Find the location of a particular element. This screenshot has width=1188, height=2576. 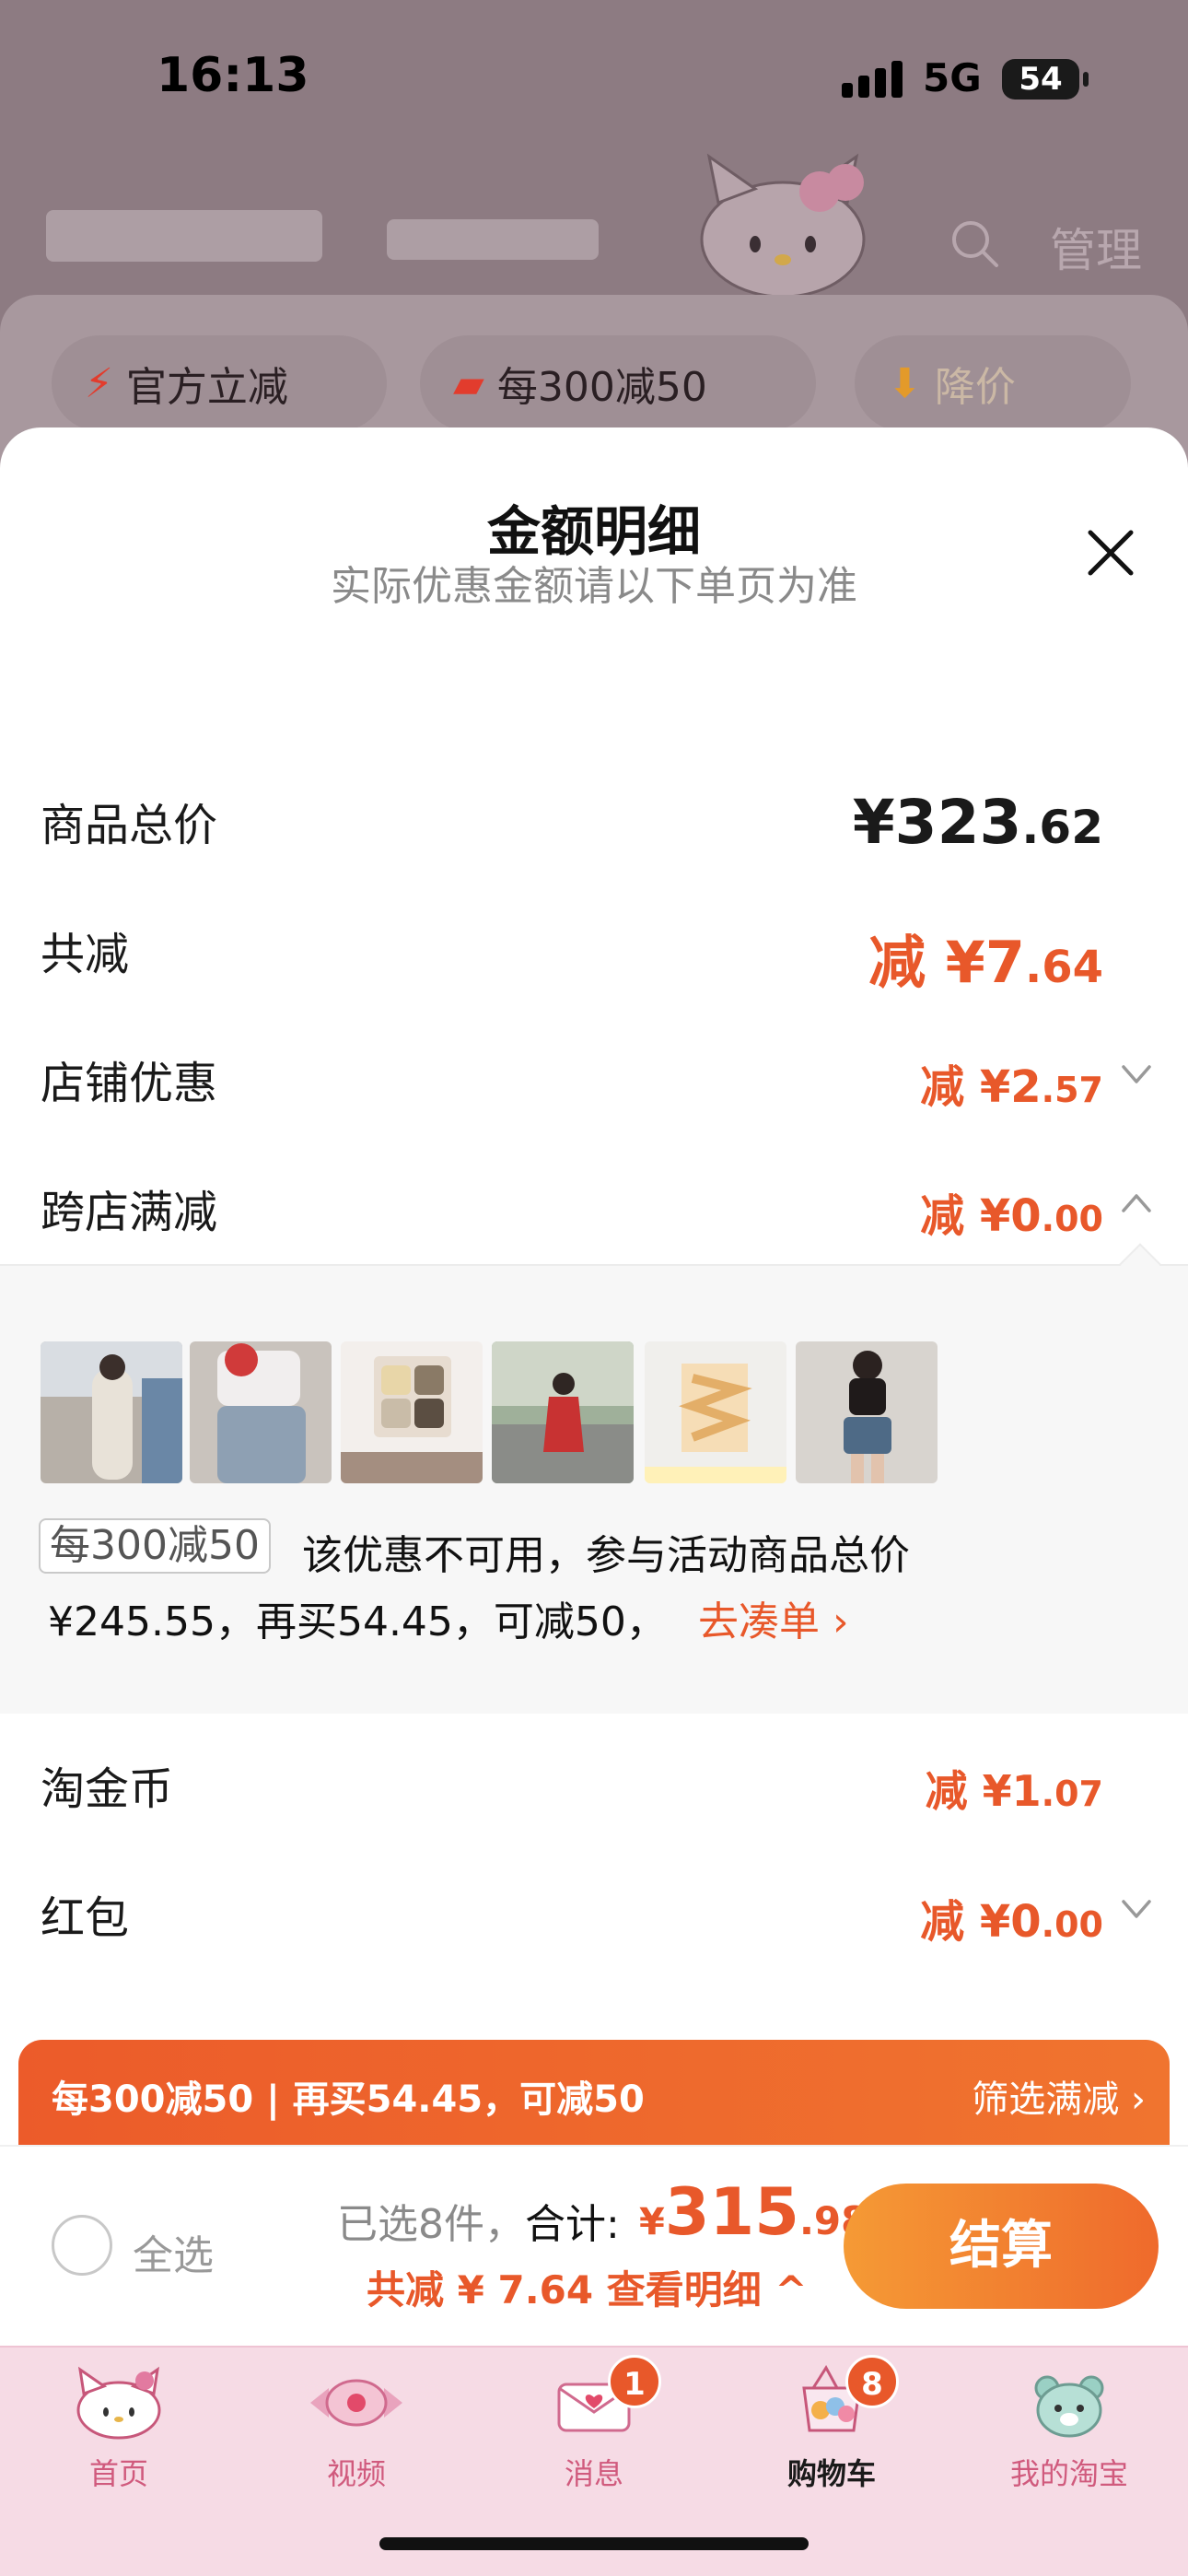

shop-discount-label: 店铺优惠 is located at coordinates (129, 1079).